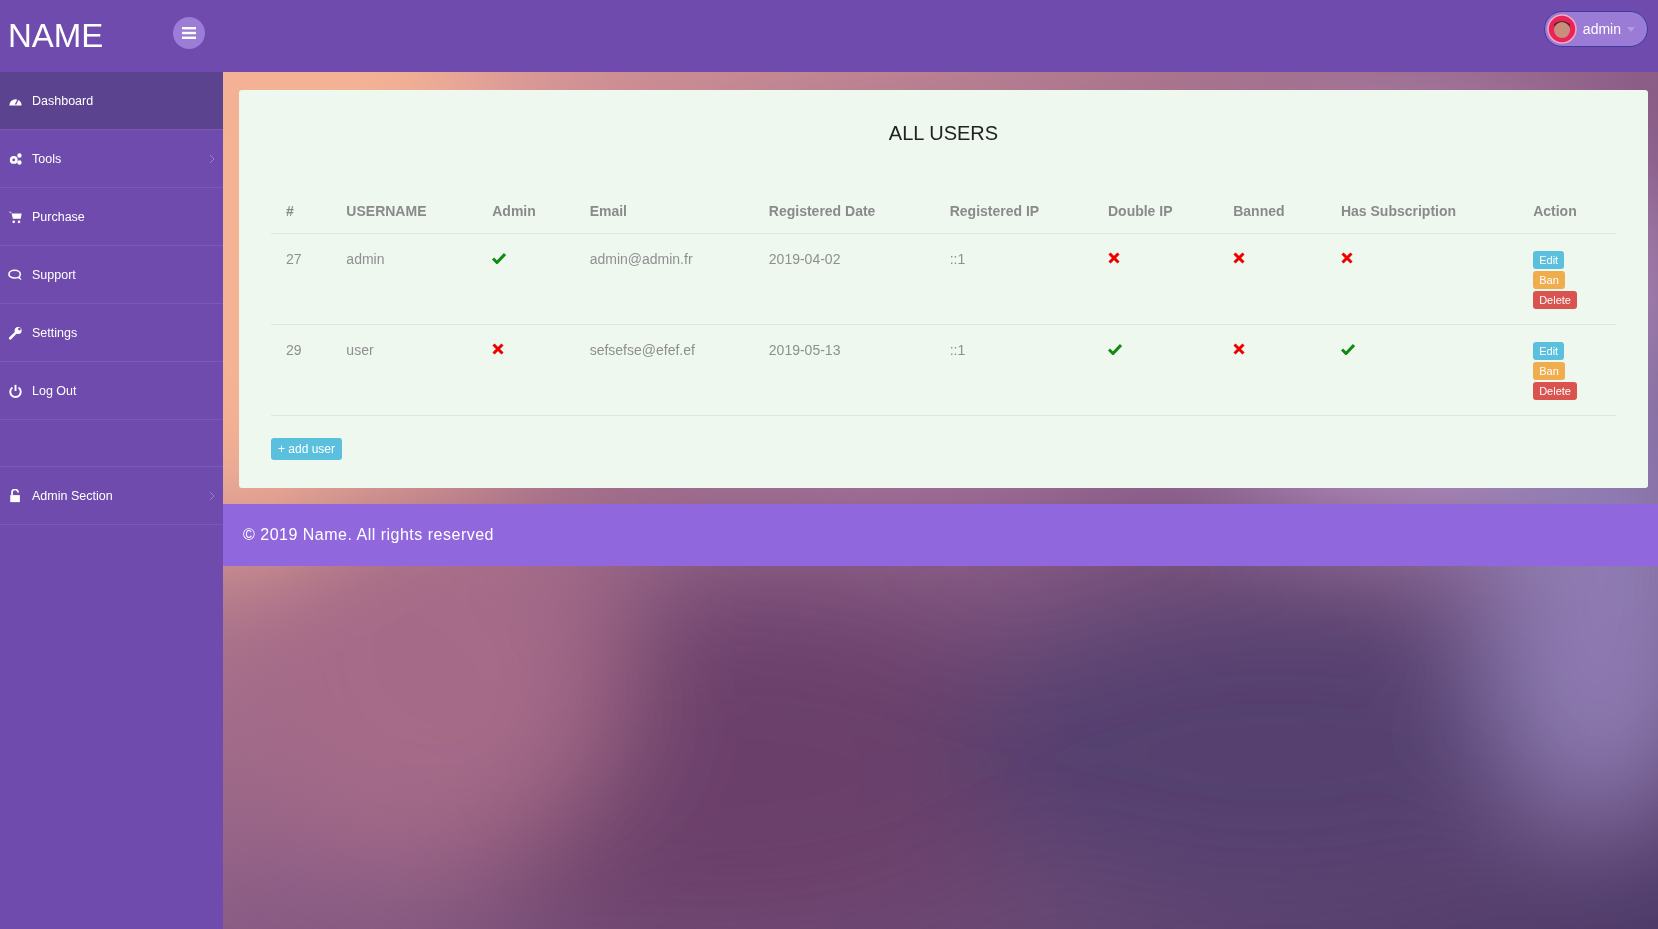  What do you see at coordinates (307, 449) in the screenshot?
I see `add-user-button: + add user` at bounding box center [307, 449].